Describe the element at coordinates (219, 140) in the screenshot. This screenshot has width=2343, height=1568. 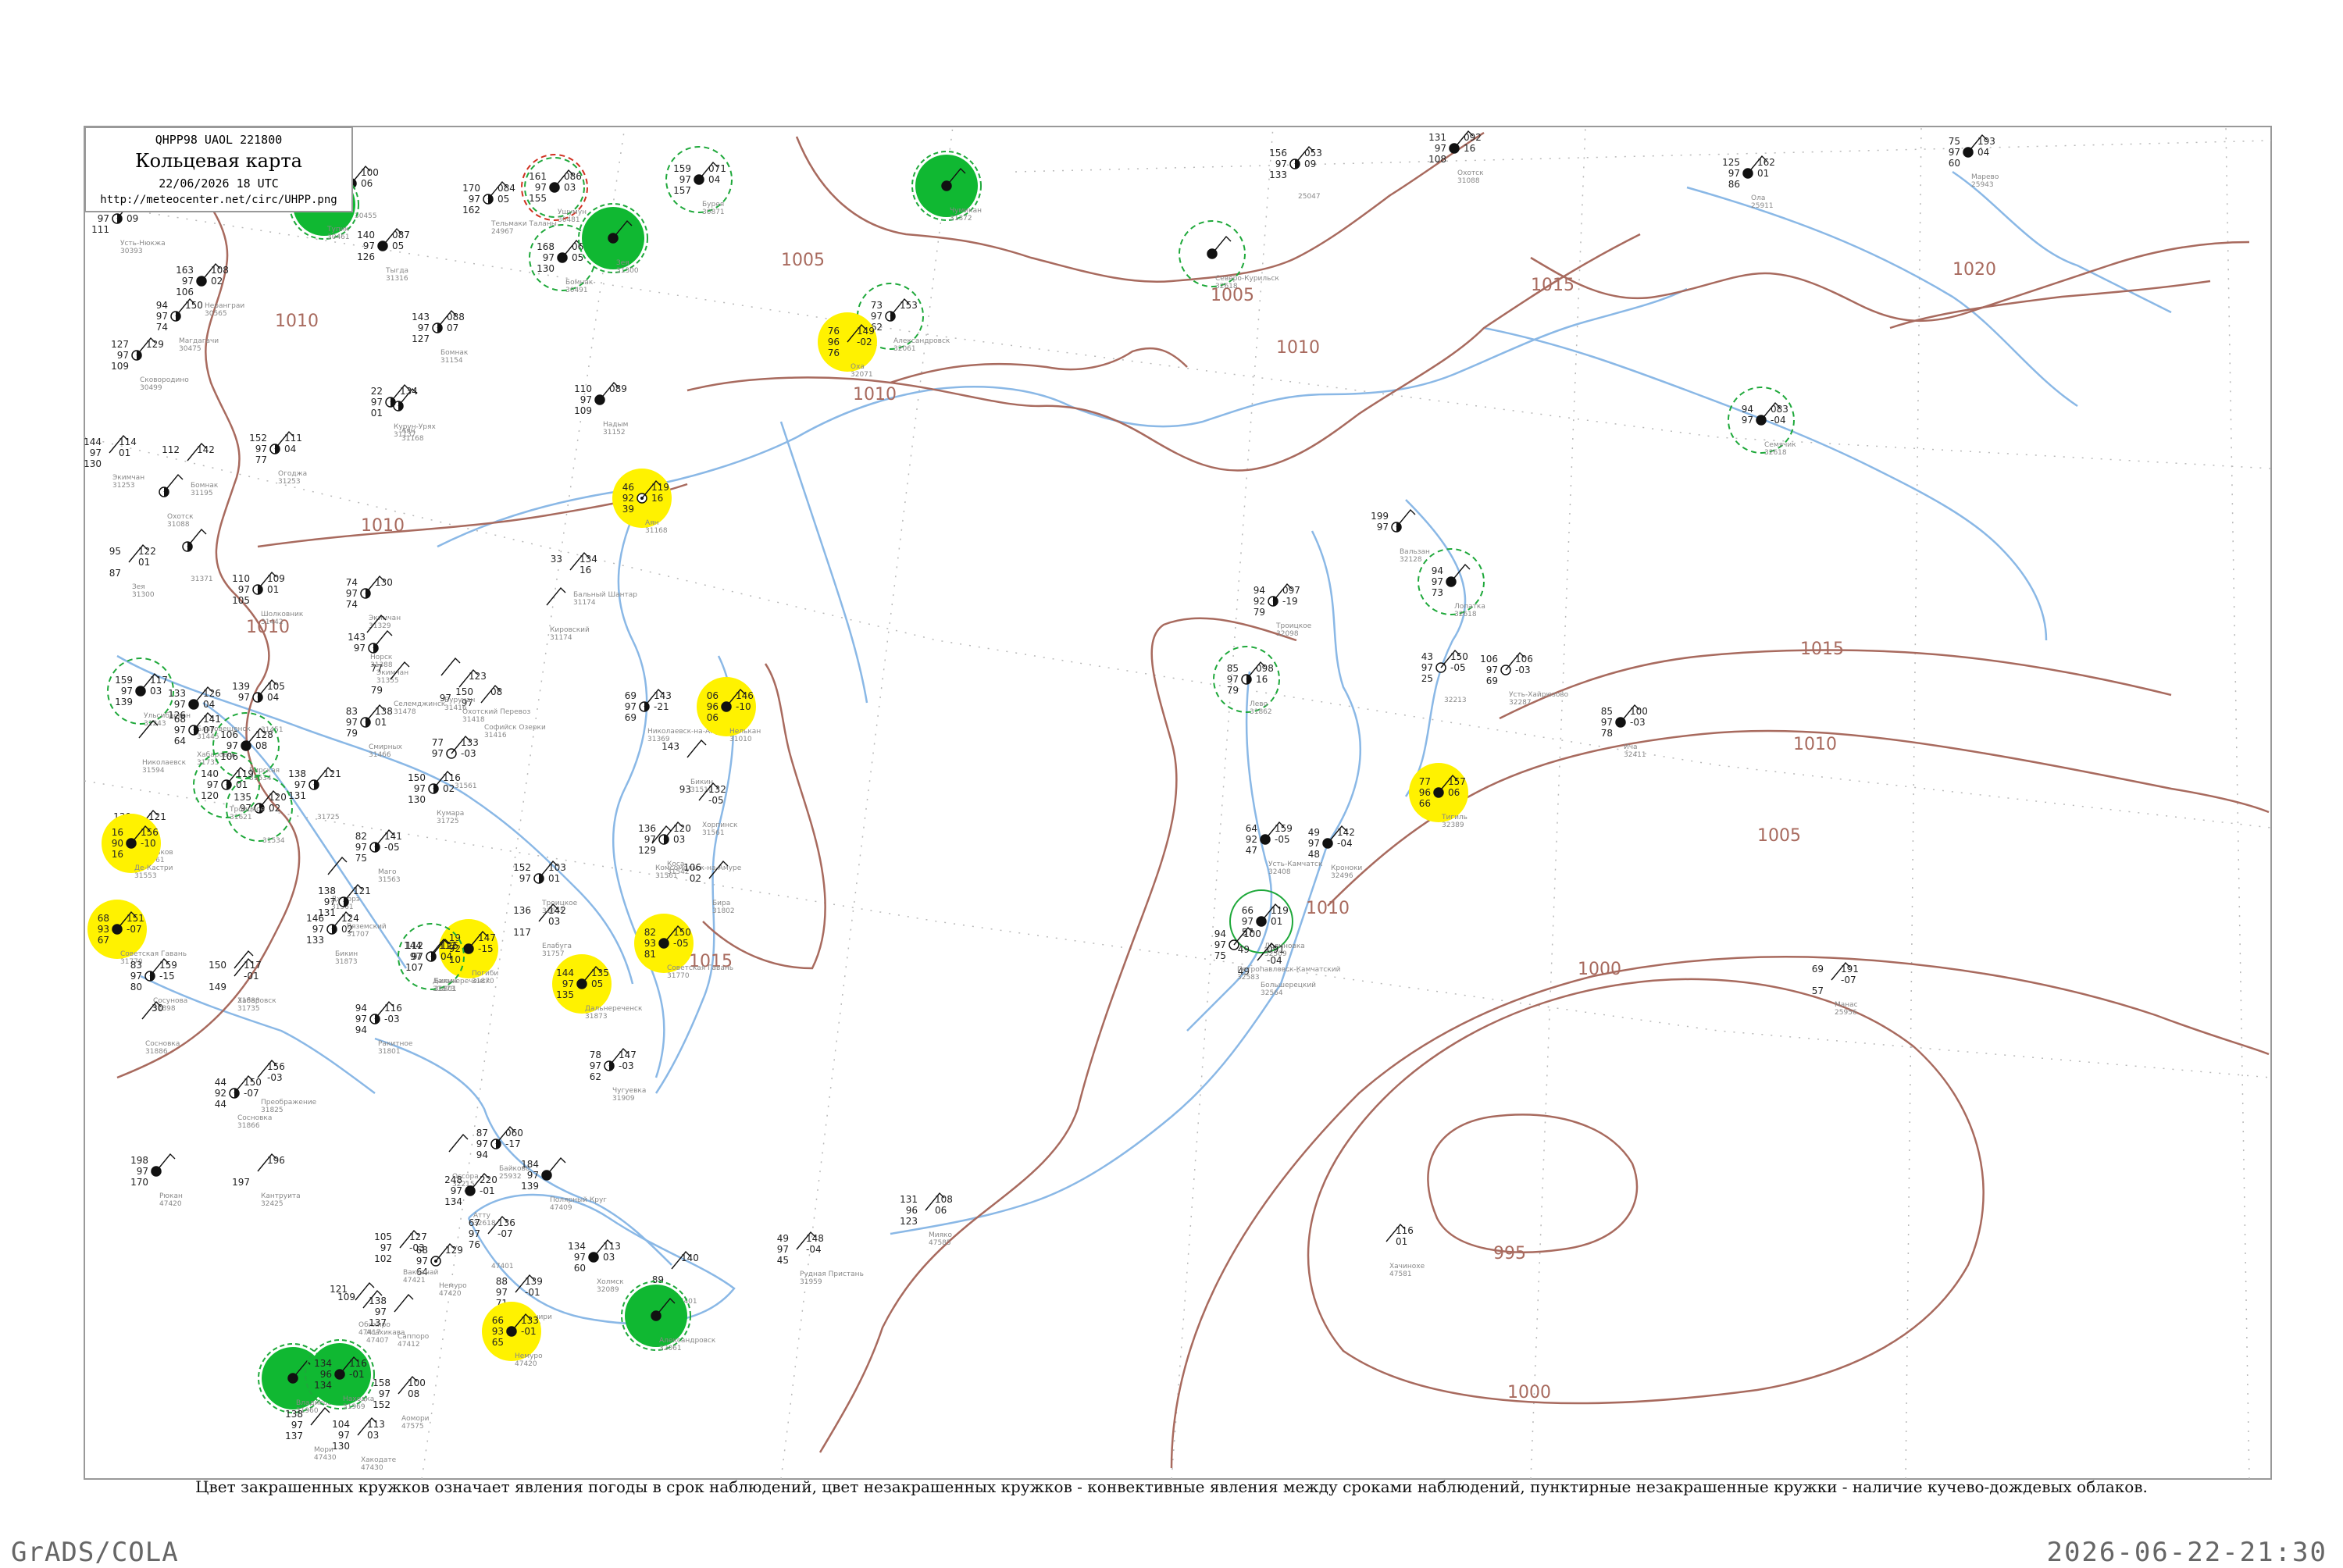
I see `bulletin-code: QHPP98 UAOL 221800` at that location.